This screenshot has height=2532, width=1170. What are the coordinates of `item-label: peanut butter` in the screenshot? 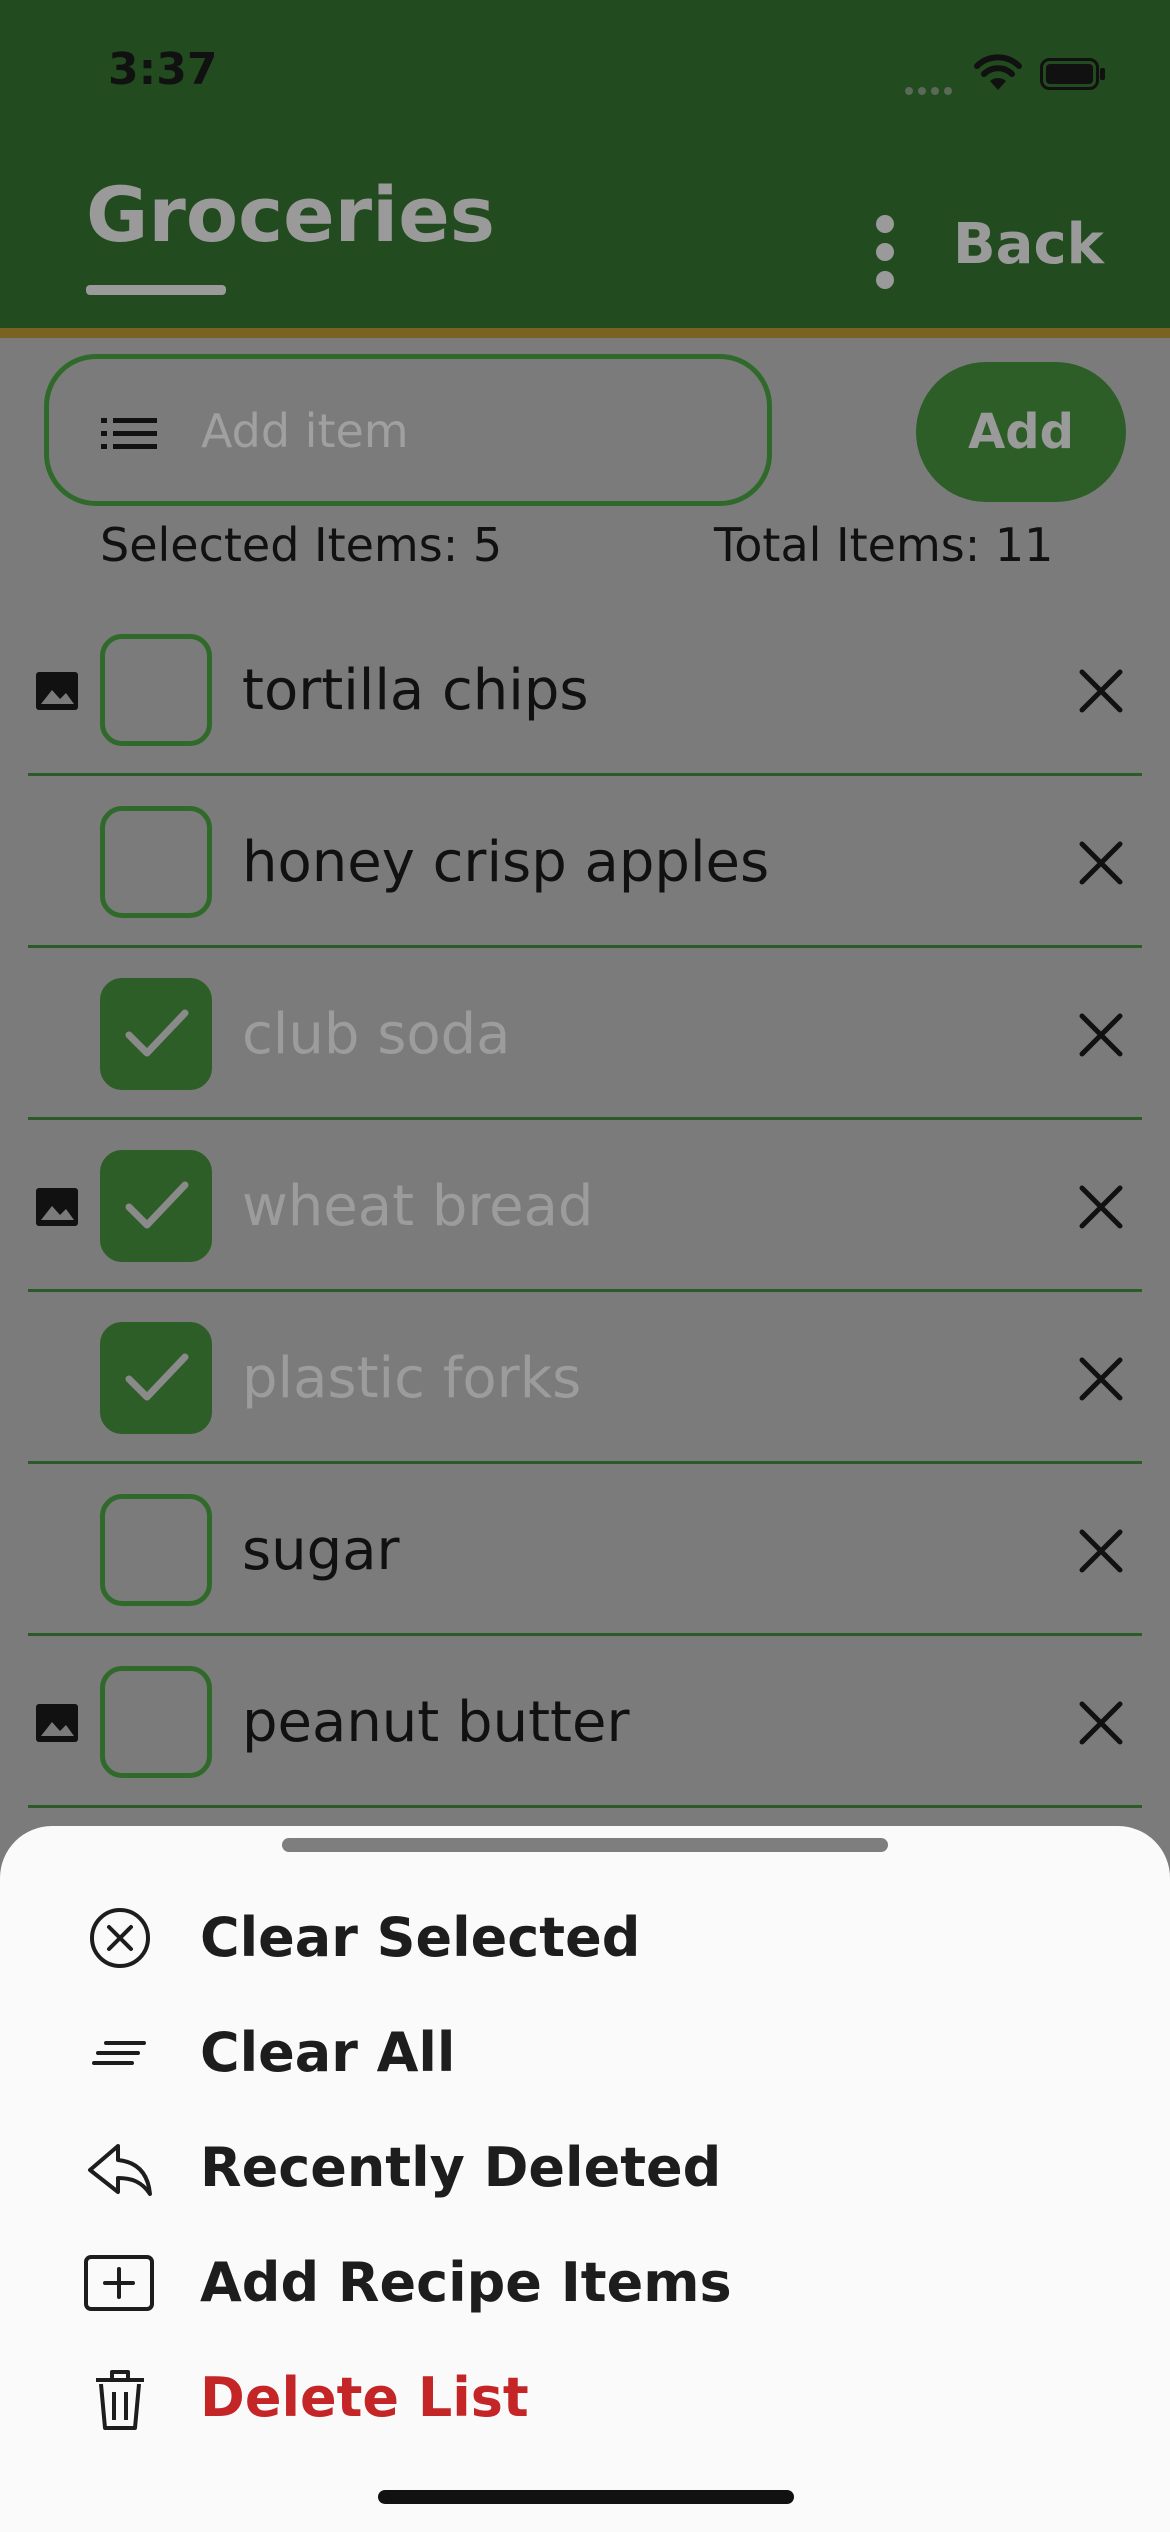 It's located at (436, 1722).